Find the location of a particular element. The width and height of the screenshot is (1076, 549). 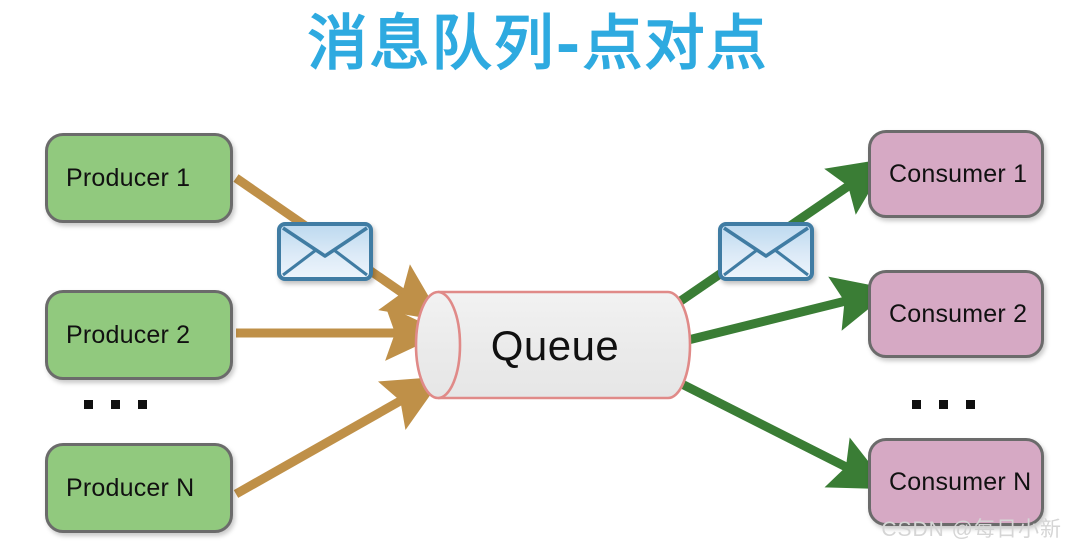

node-label: Producer N is located at coordinates (130, 487).